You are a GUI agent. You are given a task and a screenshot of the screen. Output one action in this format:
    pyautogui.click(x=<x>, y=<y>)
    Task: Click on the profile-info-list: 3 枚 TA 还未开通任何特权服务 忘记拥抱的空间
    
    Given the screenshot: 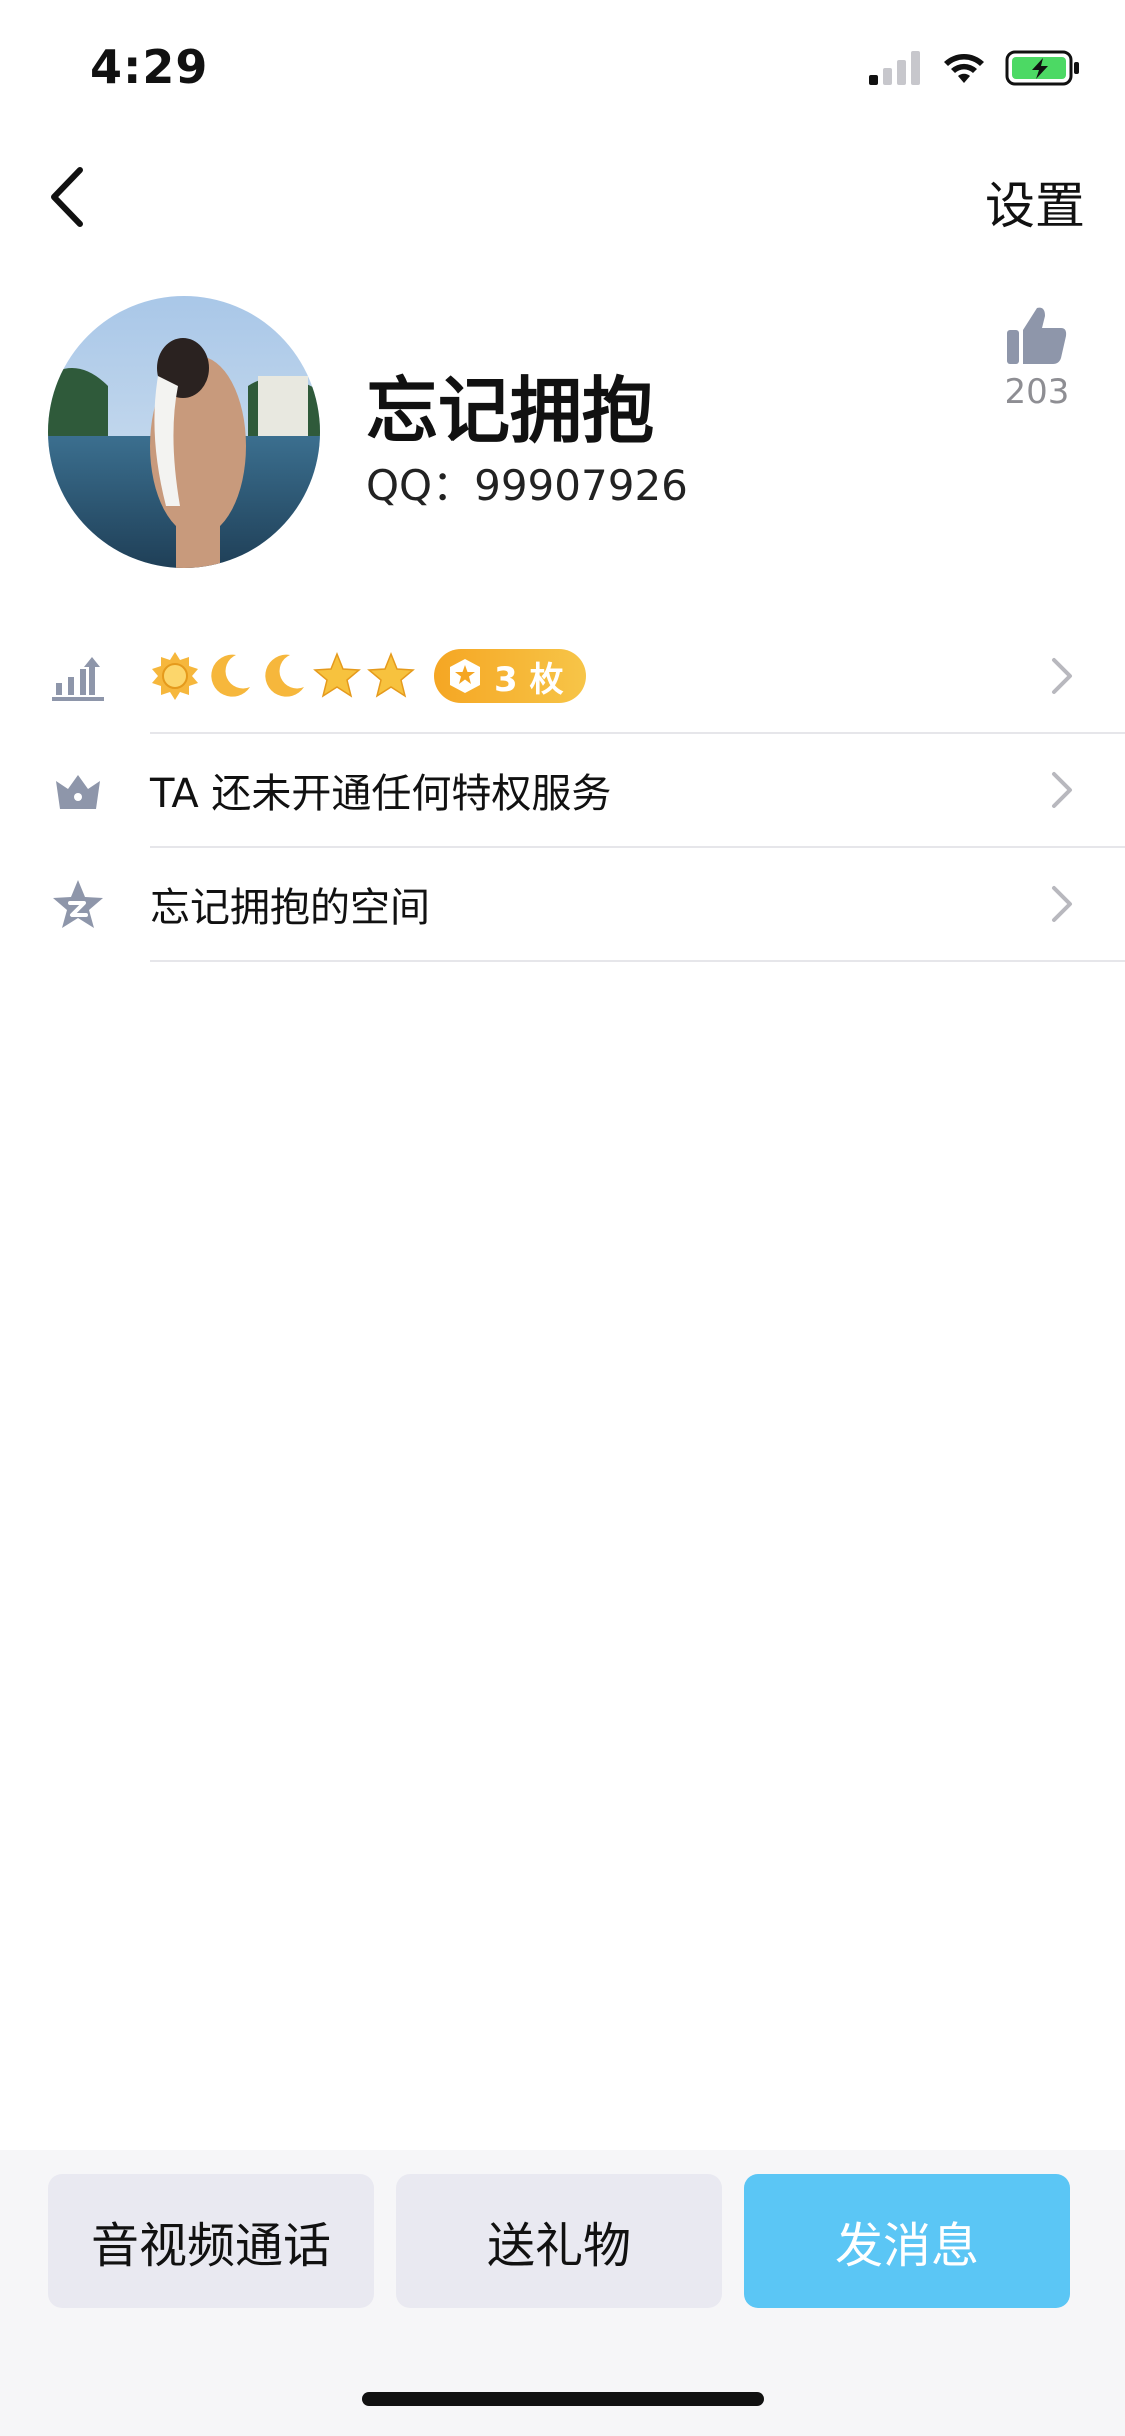 What is the action you would take?
    pyautogui.click(x=562, y=791)
    